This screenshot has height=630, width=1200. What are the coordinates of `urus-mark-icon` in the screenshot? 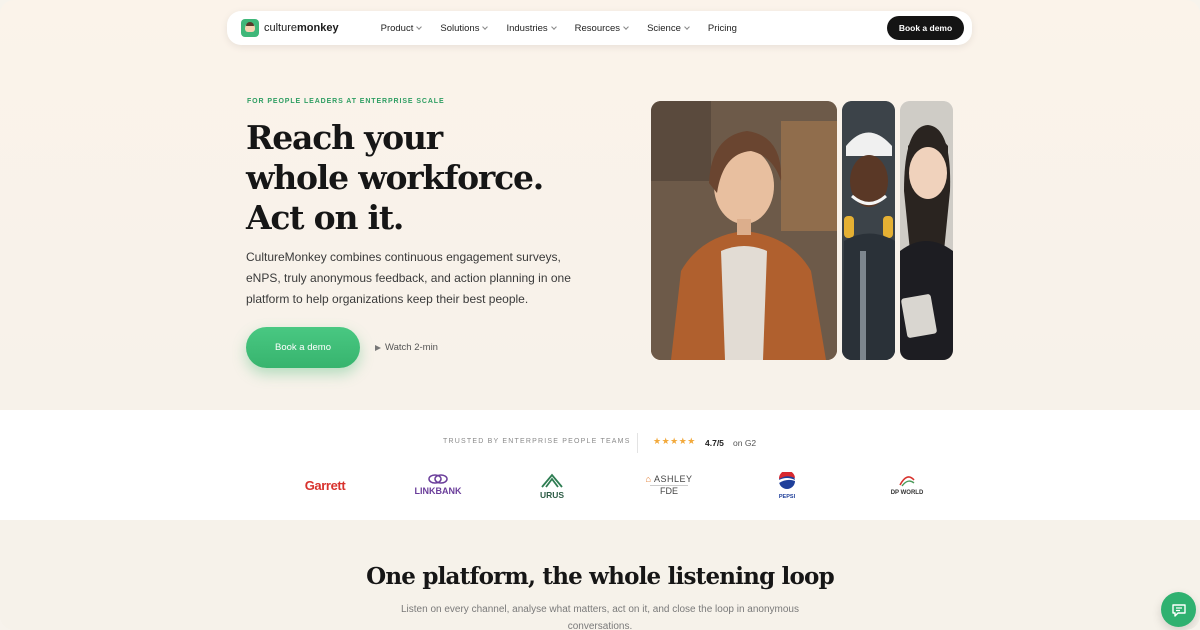 It's located at (552, 480).